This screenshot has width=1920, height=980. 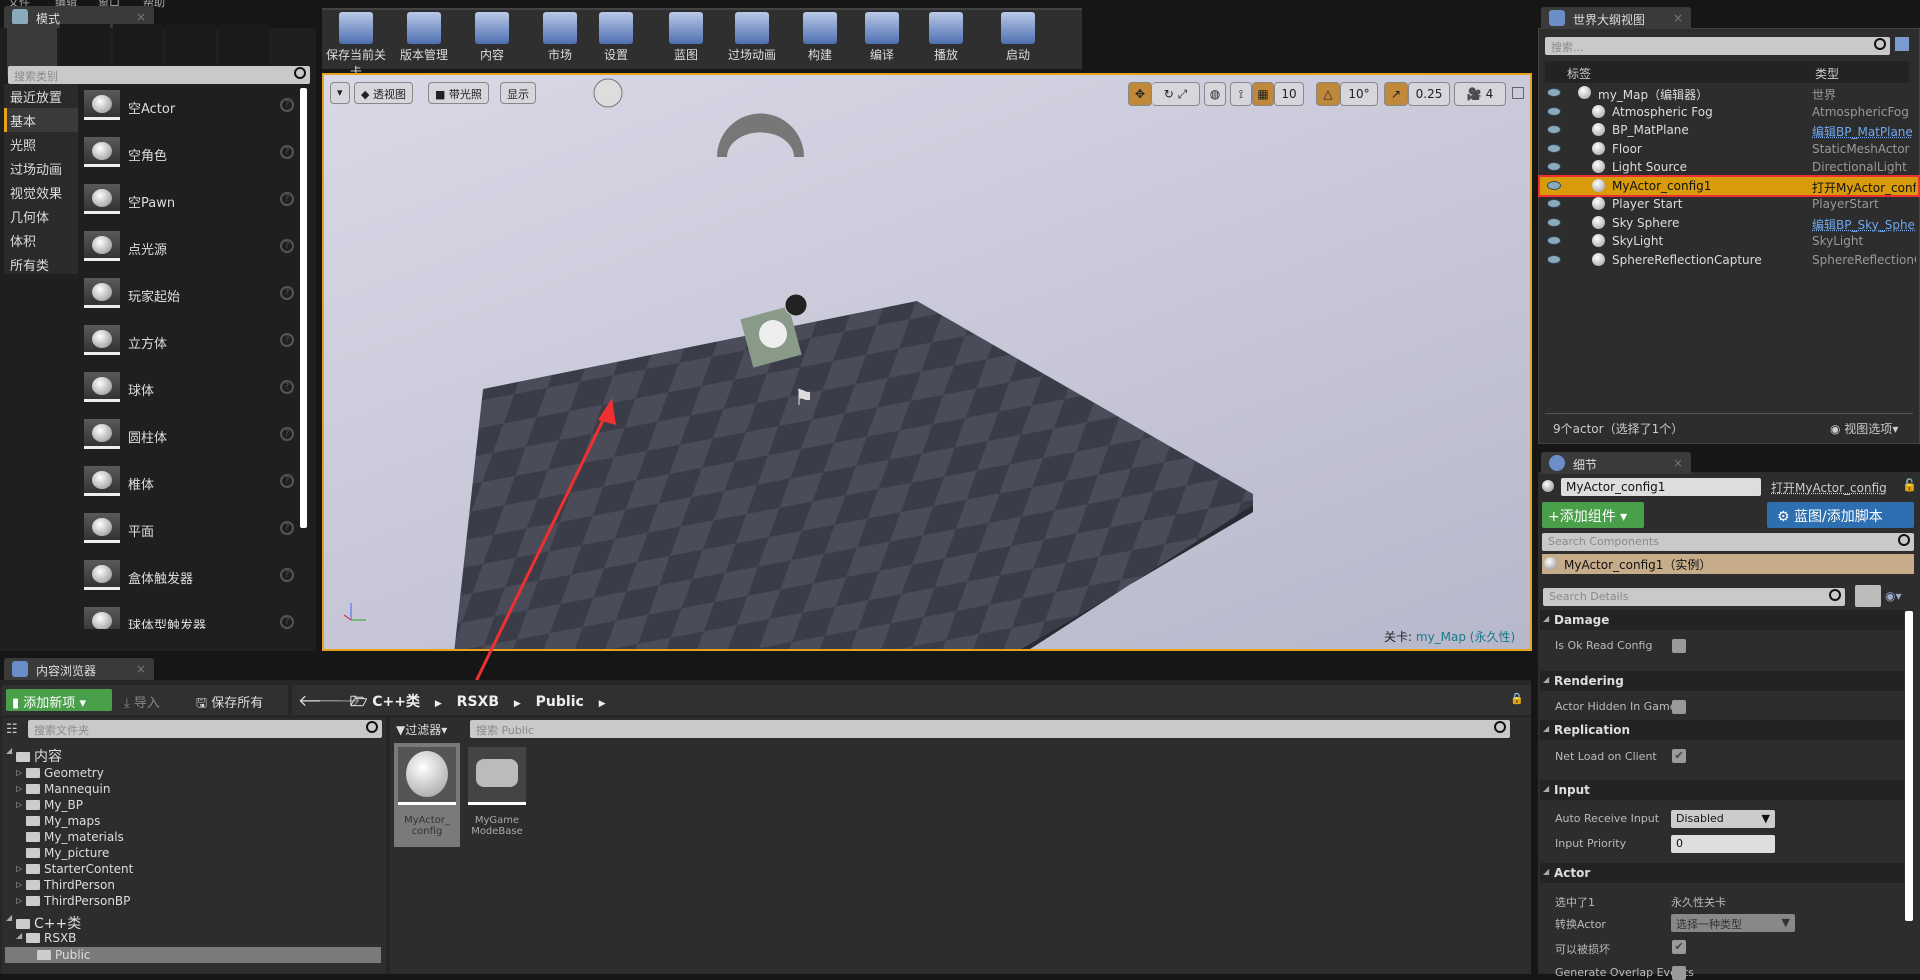 I want to click on breadcrumb-public: Public, so click(x=560, y=702).